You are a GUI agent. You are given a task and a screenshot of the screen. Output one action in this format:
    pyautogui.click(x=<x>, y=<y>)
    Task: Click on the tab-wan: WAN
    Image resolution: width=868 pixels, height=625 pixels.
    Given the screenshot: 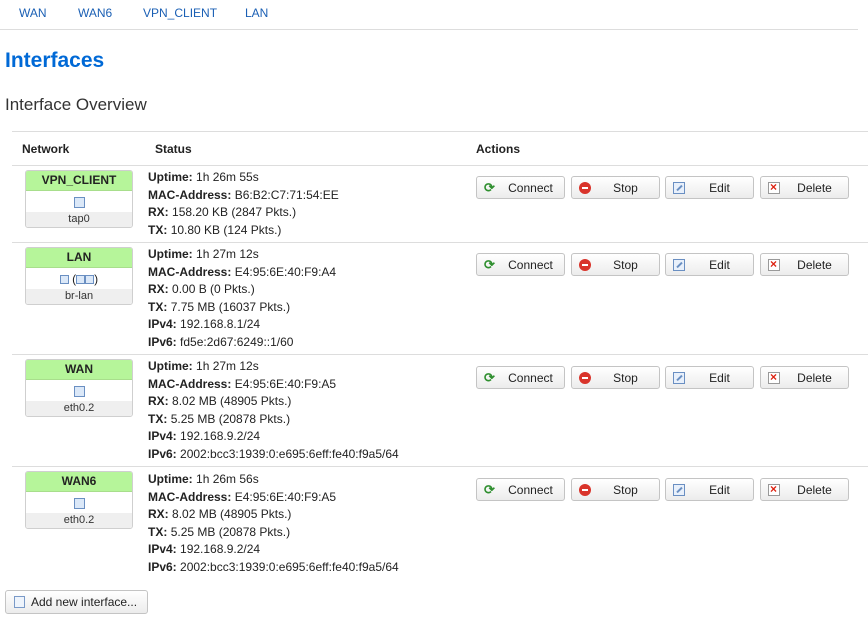 What is the action you would take?
    pyautogui.click(x=33, y=13)
    